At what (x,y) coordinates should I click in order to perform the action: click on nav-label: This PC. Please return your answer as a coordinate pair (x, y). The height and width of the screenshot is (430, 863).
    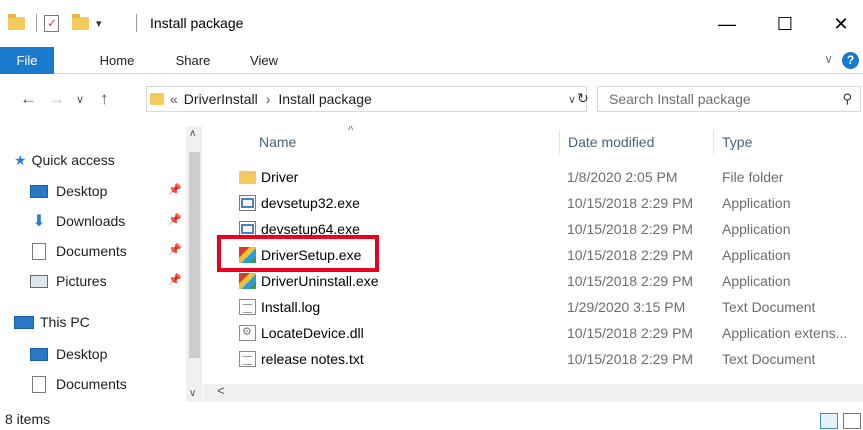
    Looking at the image, I should click on (65, 322).